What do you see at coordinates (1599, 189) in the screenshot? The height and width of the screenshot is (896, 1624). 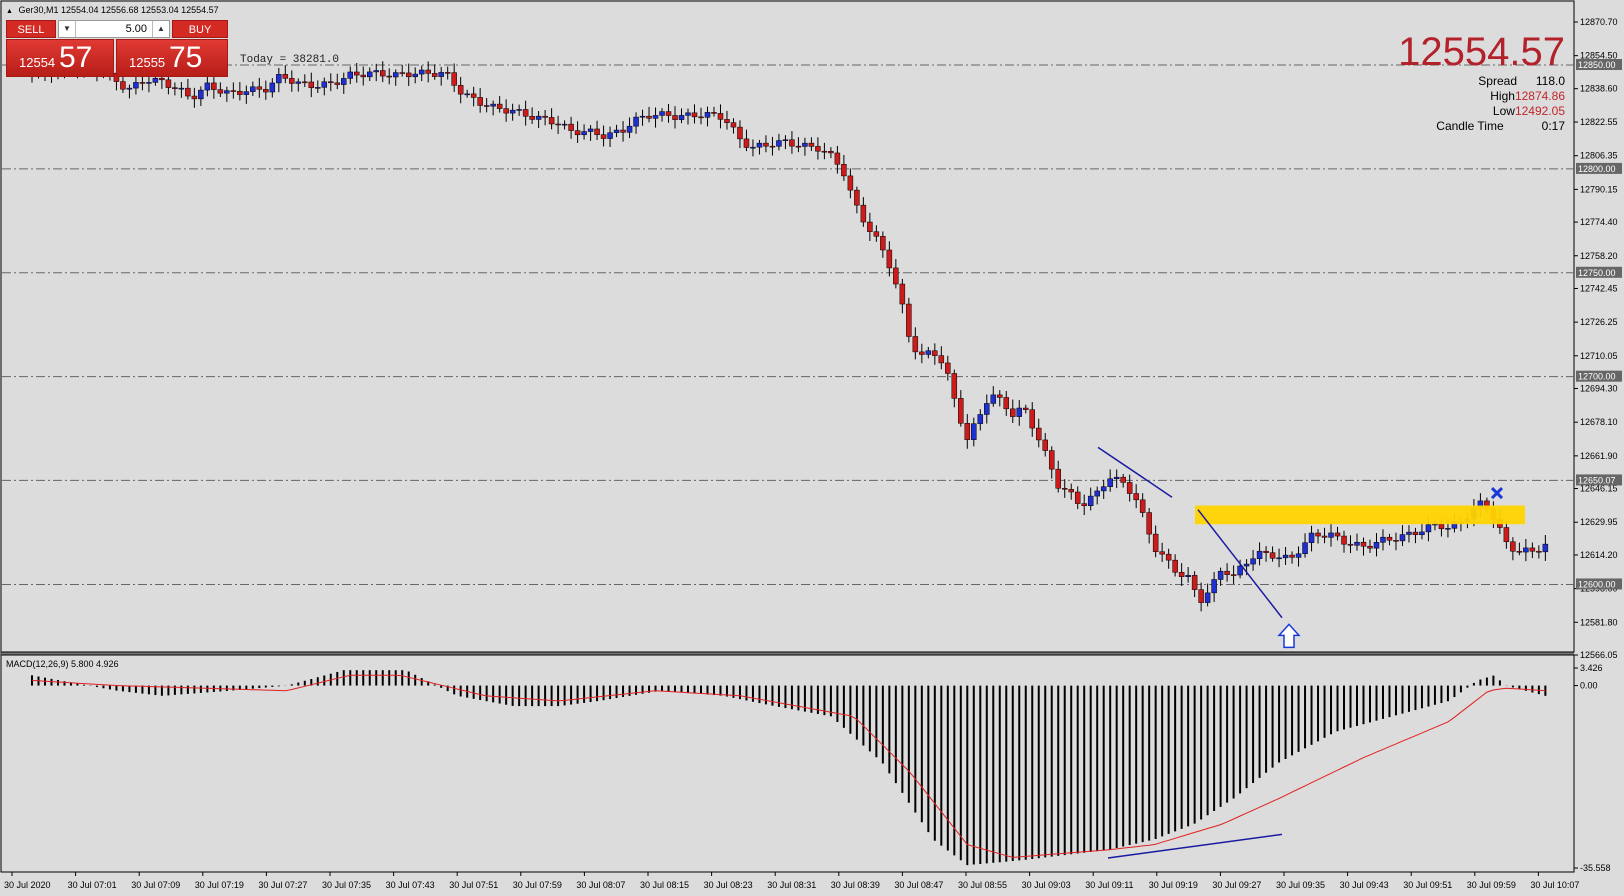 I see `y-axis-tick-label: 12790.15` at bounding box center [1599, 189].